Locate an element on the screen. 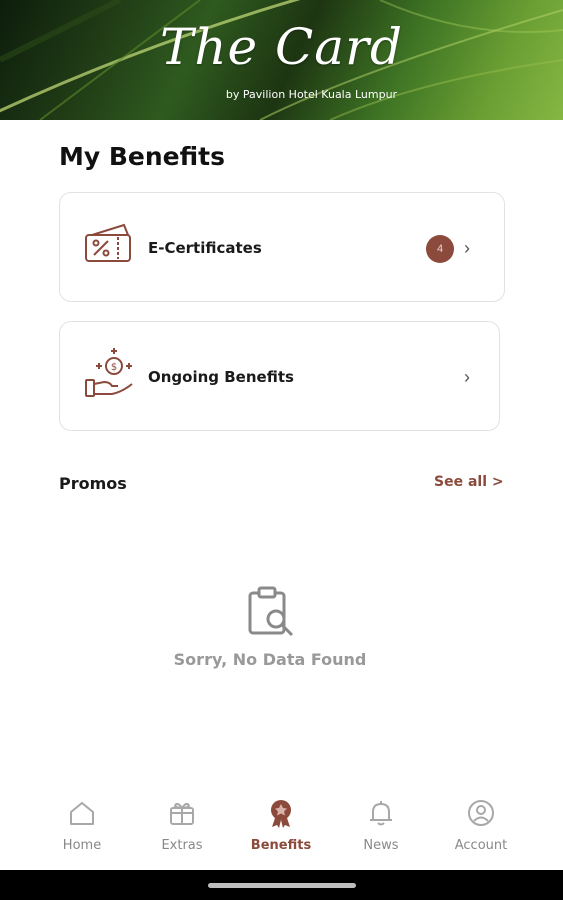 The width and height of the screenshot is (563, 900). ongoing-benefits-card: $ Ongoing Benefits › is located at coordinates (279, 376).